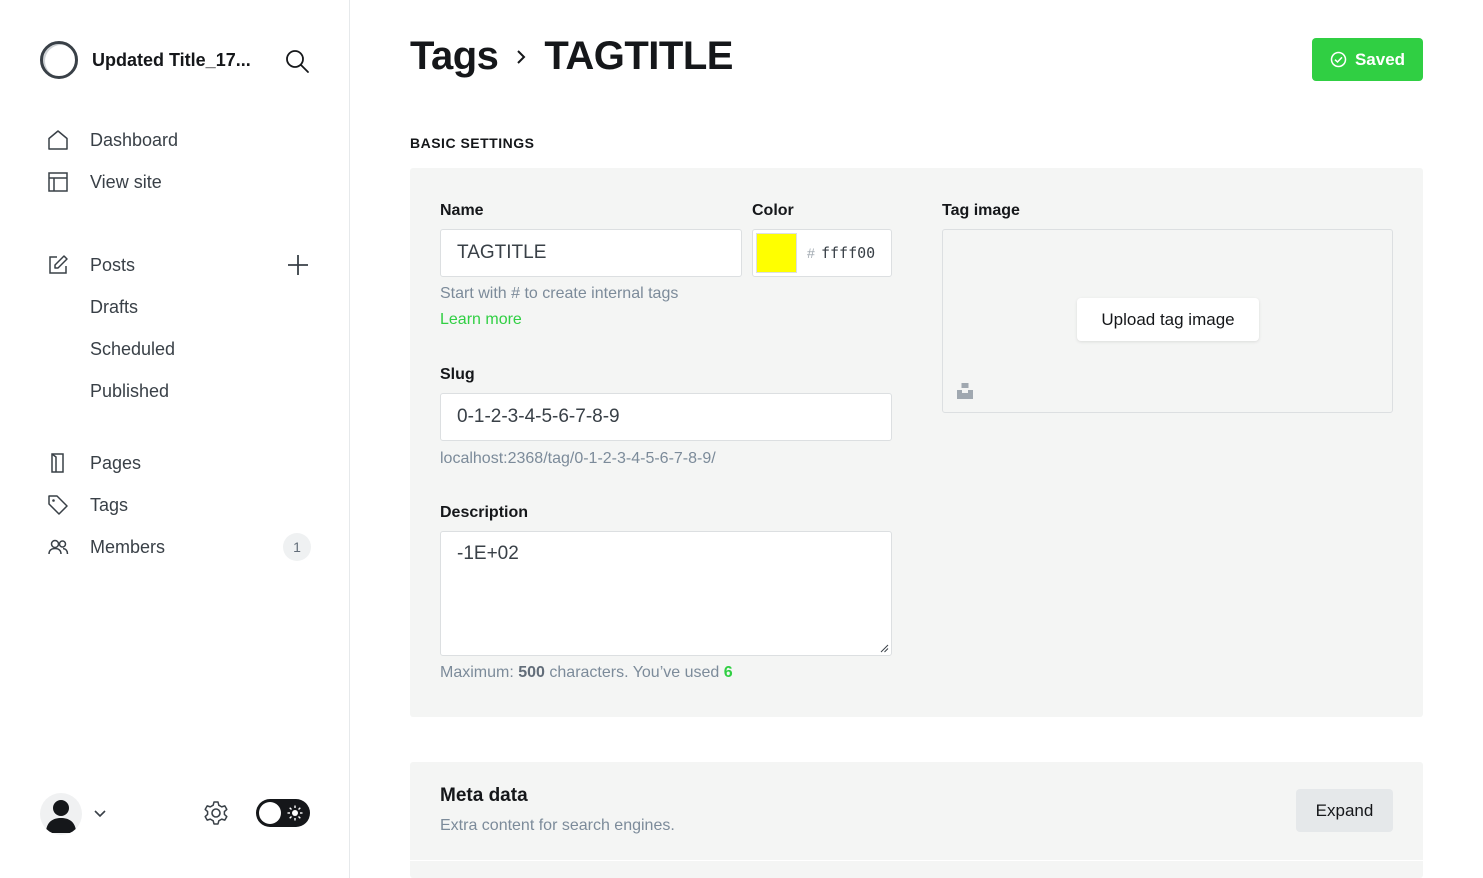 Image resolution: width=1483 pixels, height=878 pixels. Describe the element at coordinates (1344, 810) in the screenshot. I see `expand-meta-button: Expand` at that location.